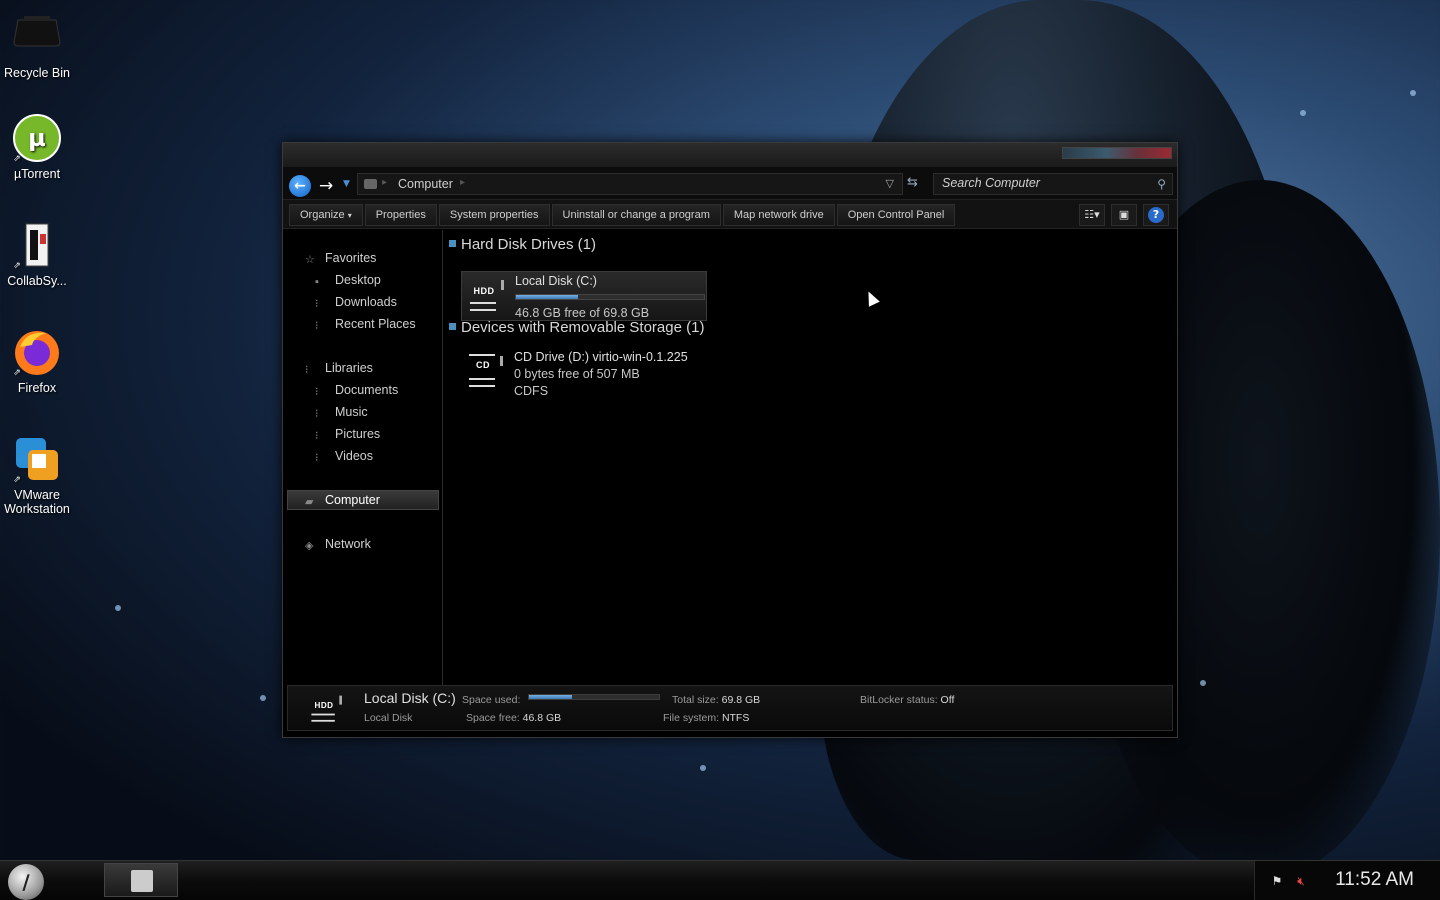 The height and width of the screenshot is (900, 1440). I want to click on back-button: ←, so click(300, 186).